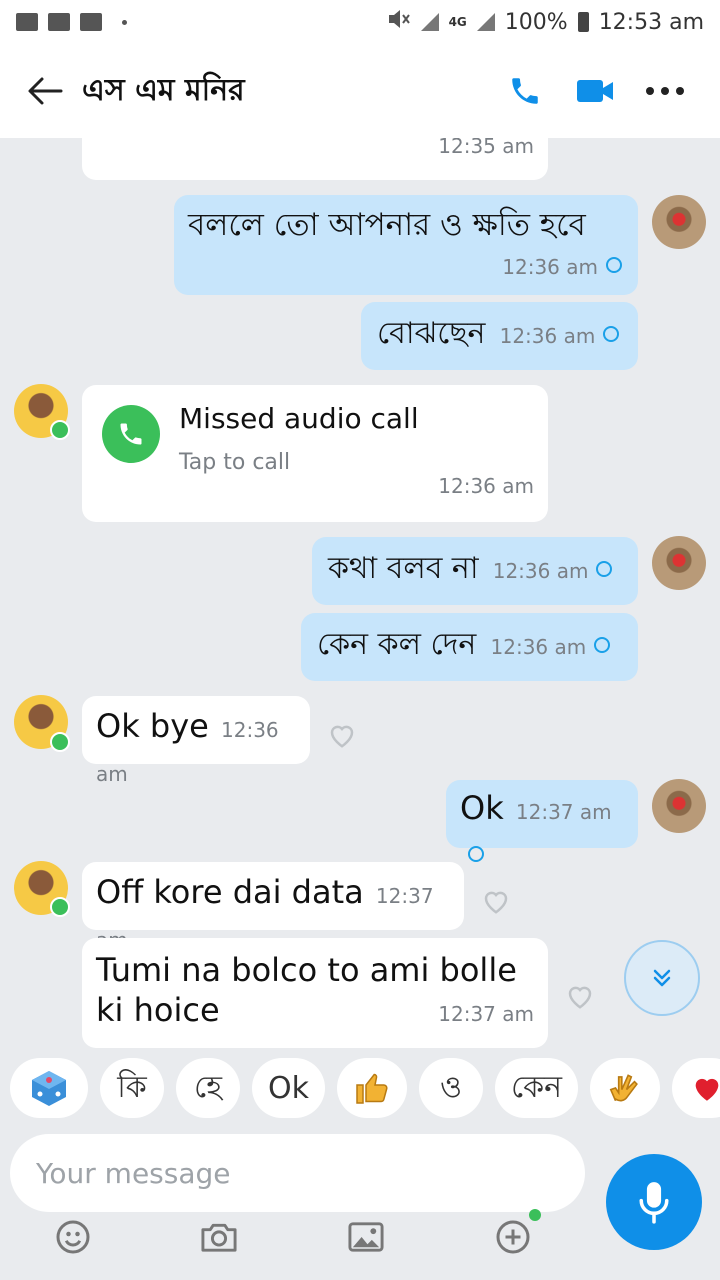  I want to click on message-meta: 12:36 am, so click(562, 265).